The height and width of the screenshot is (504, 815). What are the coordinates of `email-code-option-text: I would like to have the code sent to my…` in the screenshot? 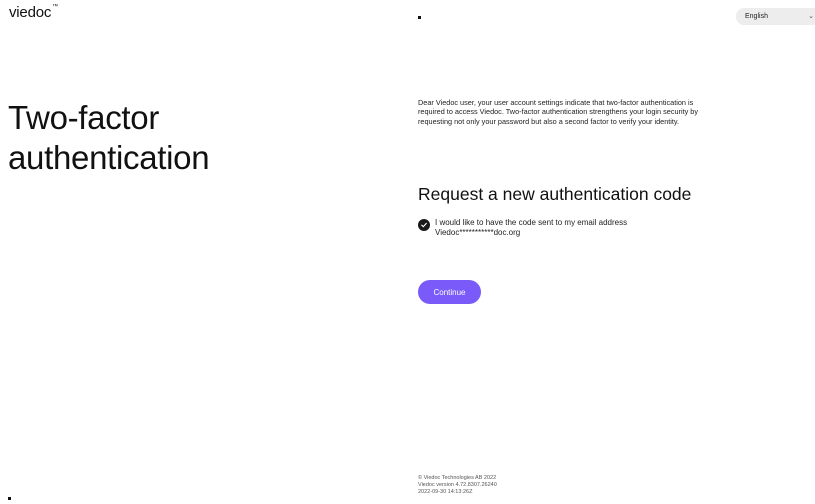 It's located at (531, 228).